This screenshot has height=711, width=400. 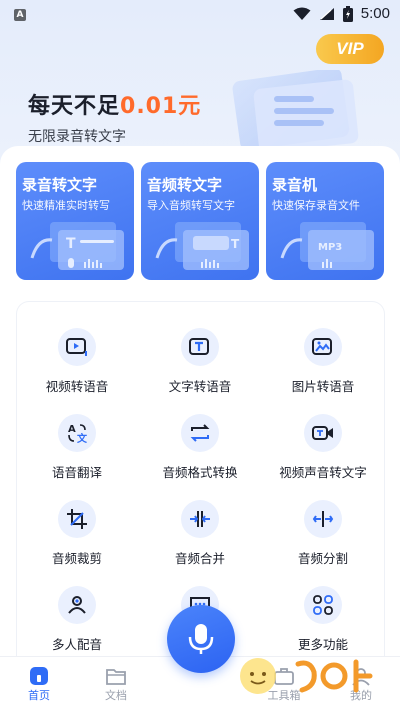 I want to click on tool-voice-translate: A文 语音翻译, so click(x=77, y=444).